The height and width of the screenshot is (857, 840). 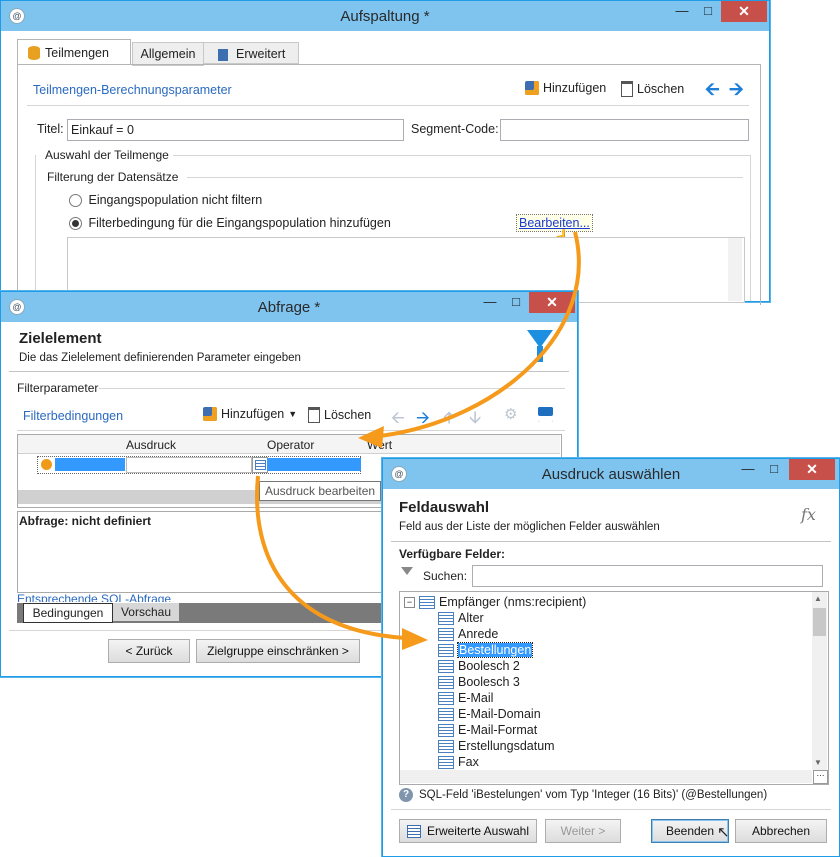 I want to click on search-input, so click(x=647, y=576).